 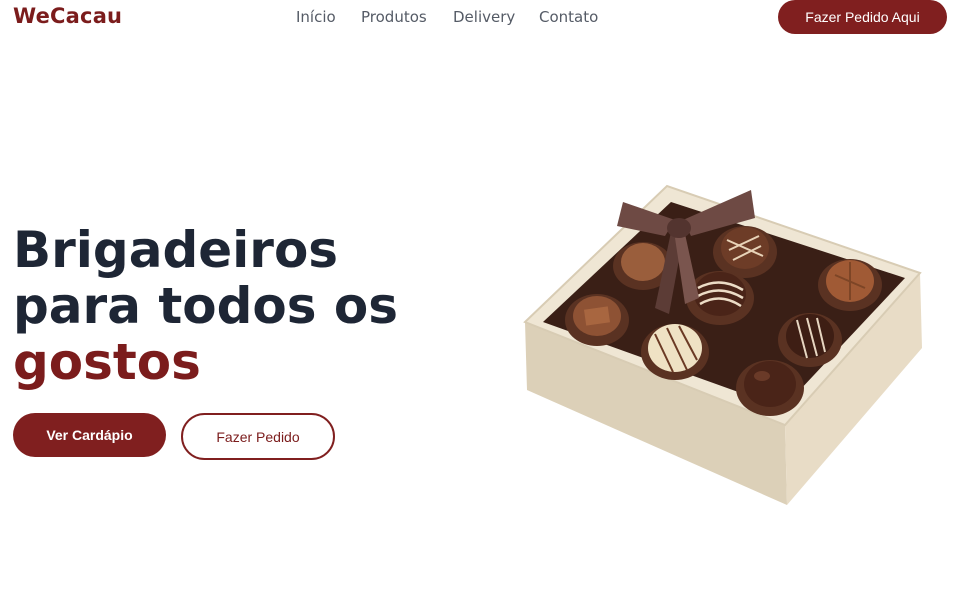 I want to click on hero-title-accent: gostos, so click(x=107, y=362).